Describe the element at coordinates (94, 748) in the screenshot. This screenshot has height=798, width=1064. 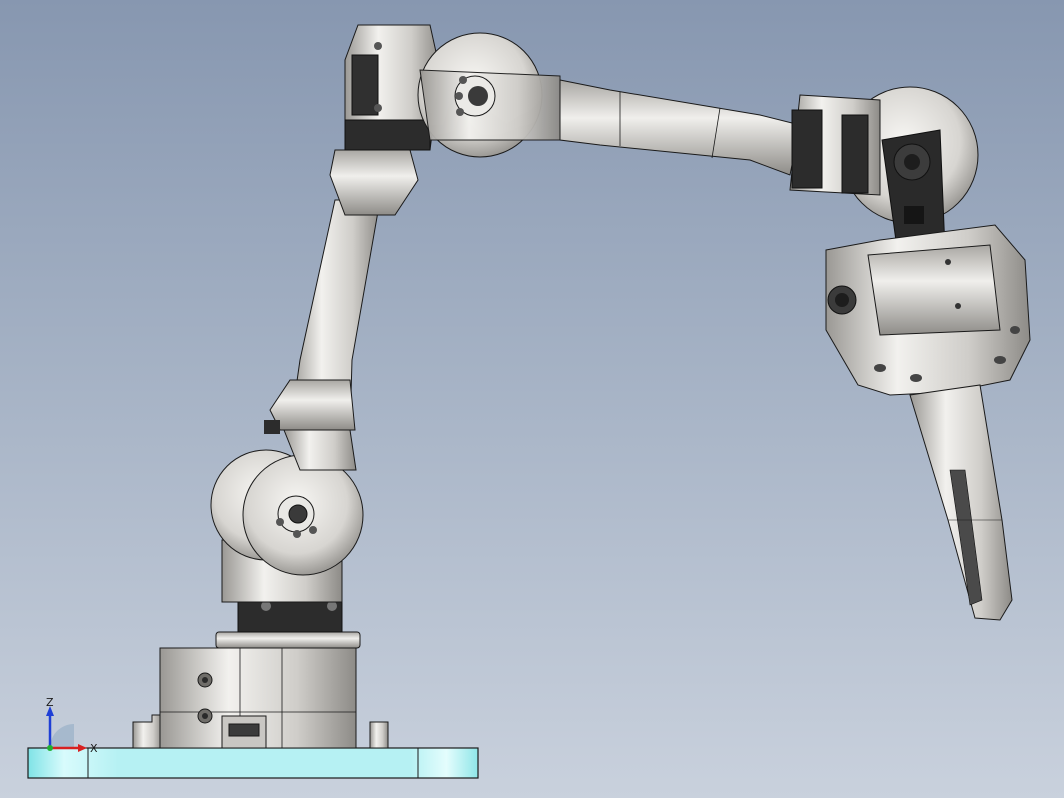
I see `x-axis-label: X` at that location.